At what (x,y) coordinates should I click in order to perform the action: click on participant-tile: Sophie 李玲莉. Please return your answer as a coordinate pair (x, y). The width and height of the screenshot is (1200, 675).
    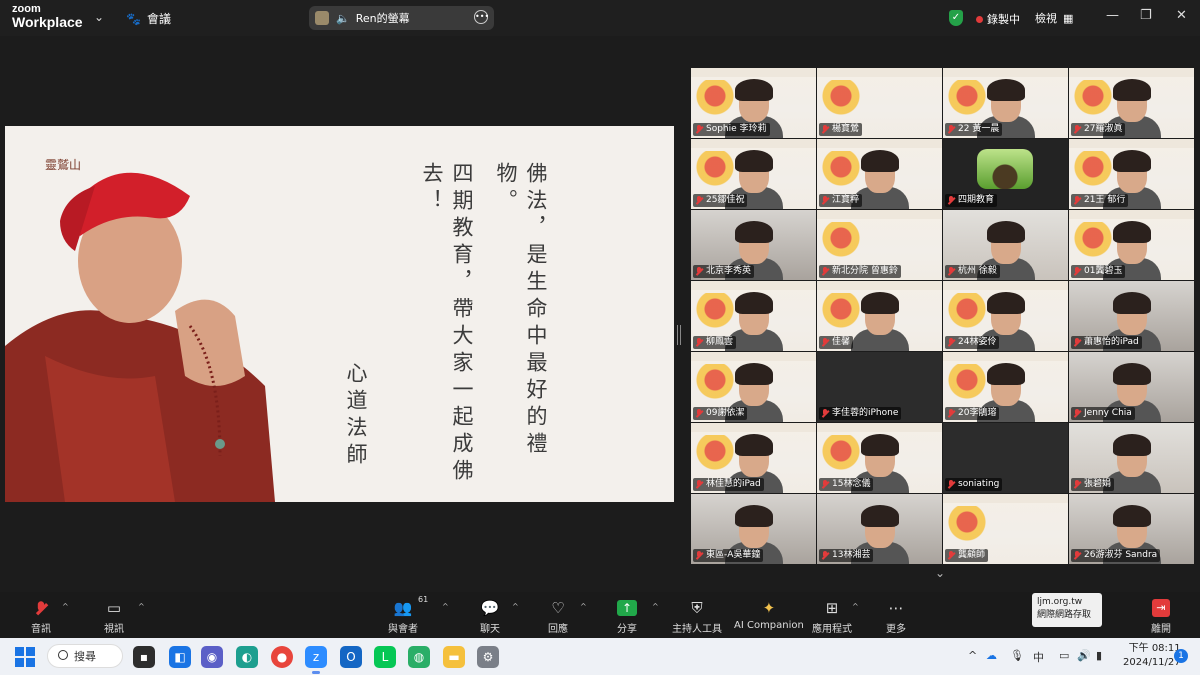
    Looking at the image, I should click on (753, 103).